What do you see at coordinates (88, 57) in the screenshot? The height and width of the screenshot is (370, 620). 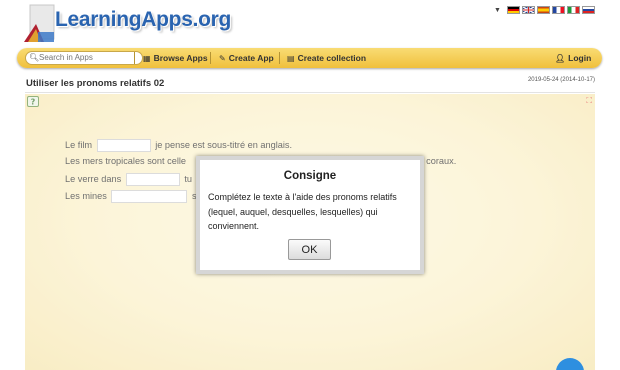 I see `search-input` at bounding box center [88, 57].